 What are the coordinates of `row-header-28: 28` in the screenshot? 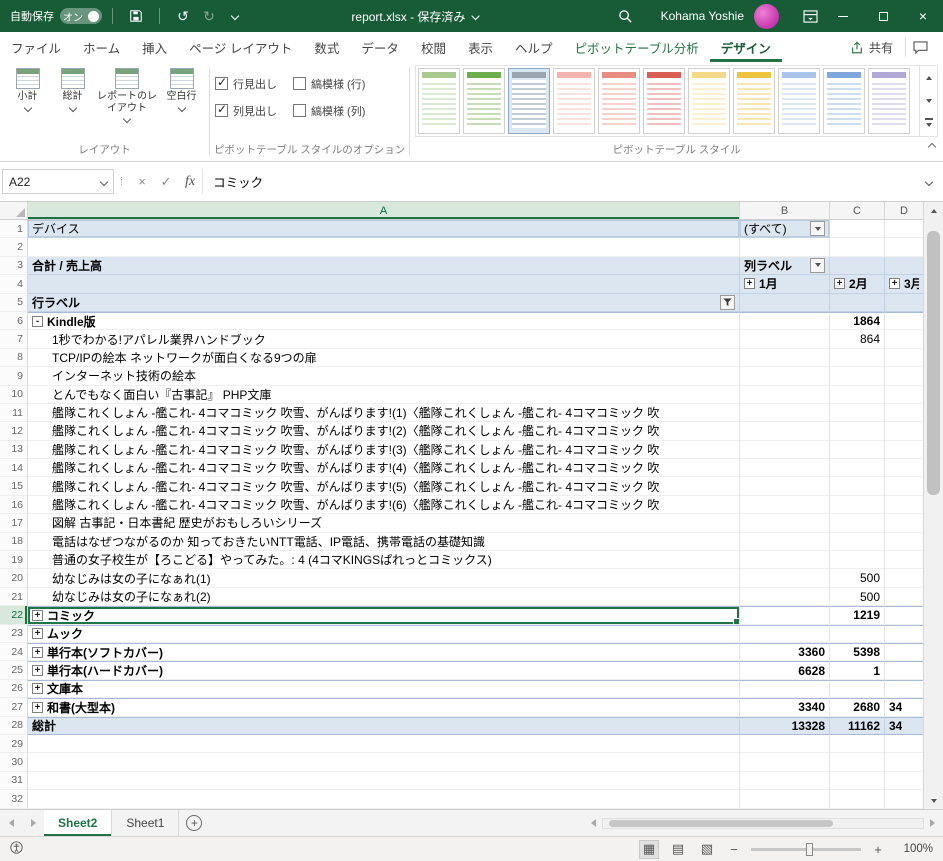 It's located at (14, 725).